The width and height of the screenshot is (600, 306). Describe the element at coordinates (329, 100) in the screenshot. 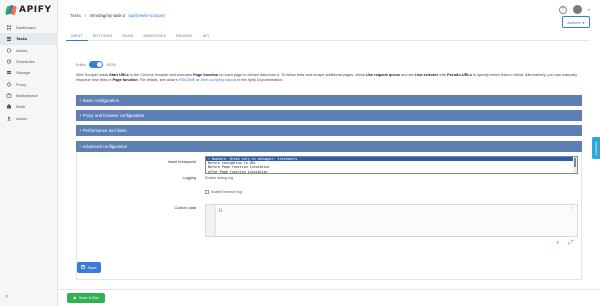

I see `section-basic-configuration: + Basic configuration` at that location.